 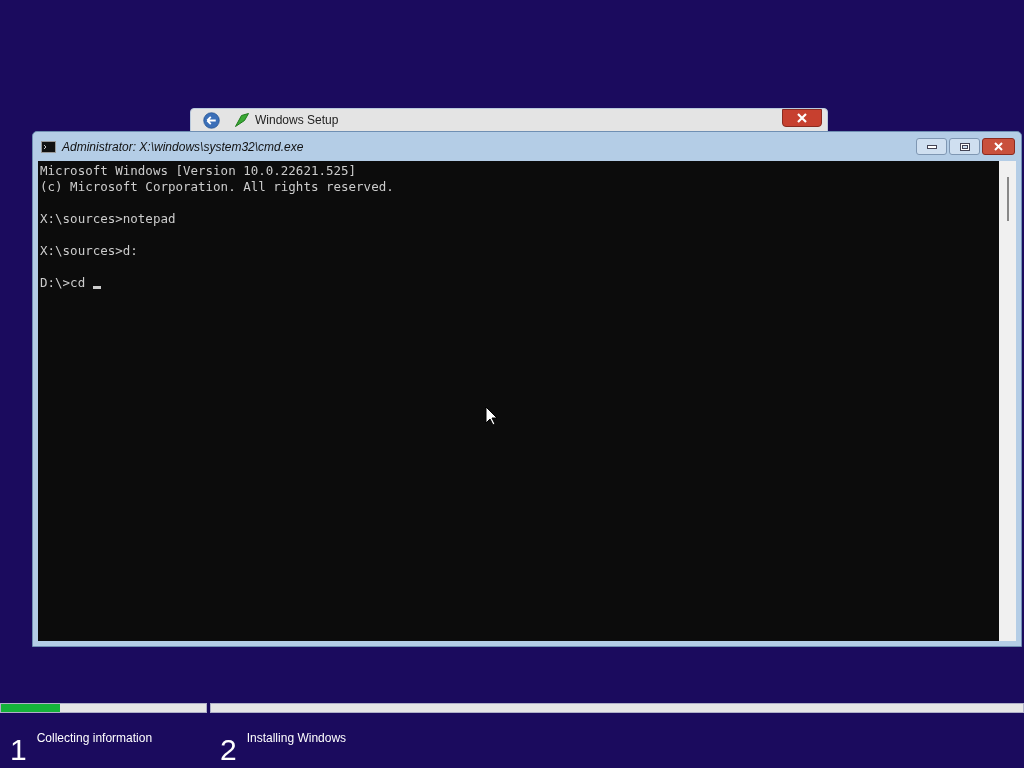 What do you see at coordinates (1007, 401) in the screenshot?
I see `scrollbar` at bounding box center [1007, 401].